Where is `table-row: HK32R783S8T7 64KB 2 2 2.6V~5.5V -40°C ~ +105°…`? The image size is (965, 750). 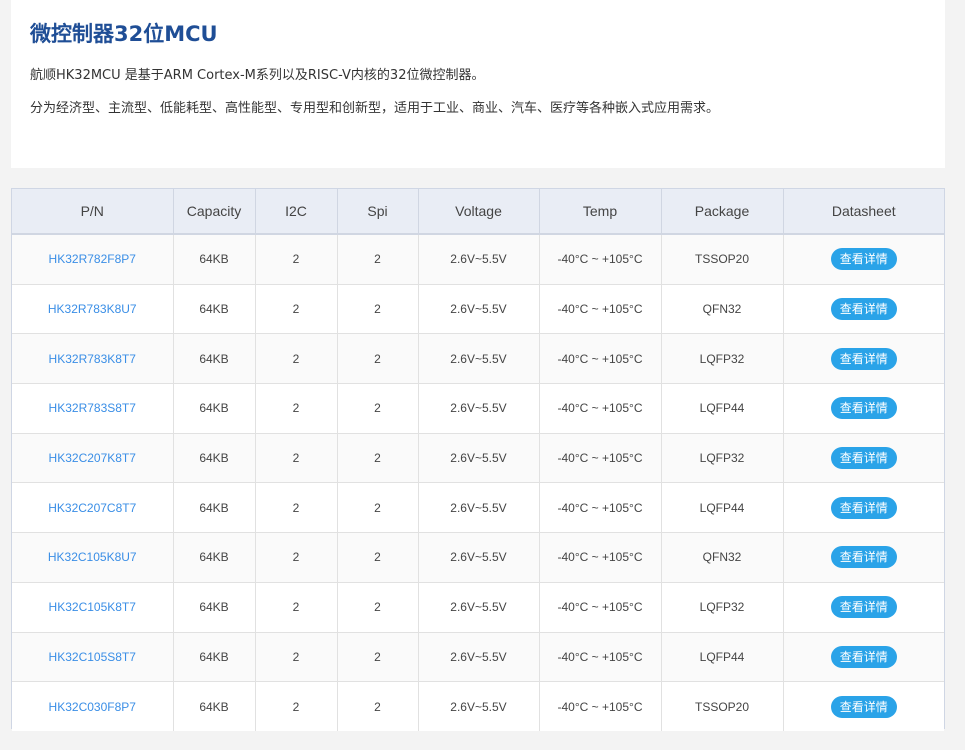
table-row: HK32R783S8T7 64KB 2 2 2.6V~5.5V -40°C ~ +105°… is located at coordinates (478, 408).